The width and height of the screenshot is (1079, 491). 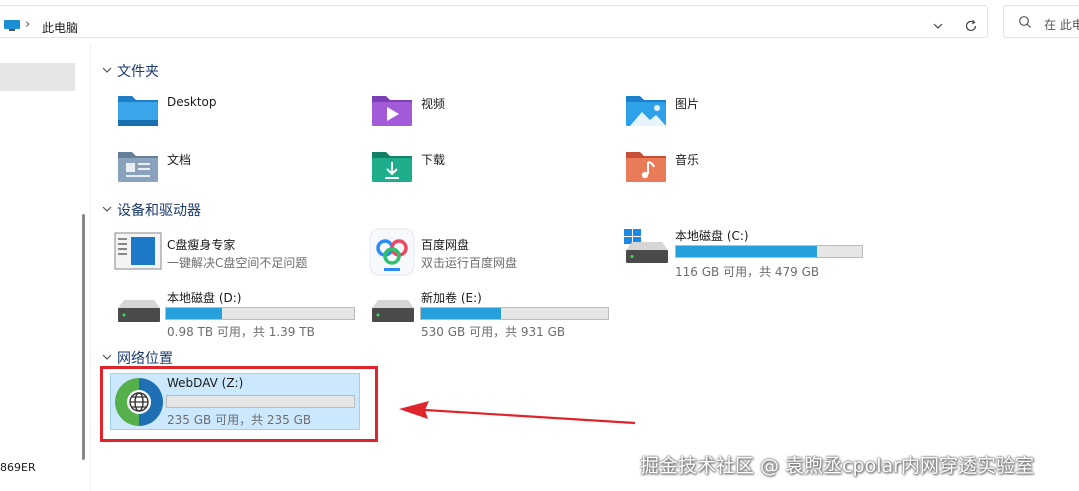 What do you see at coordinates (179, 160) in the screenshot?
I see `item-name: 文档` at bounding box center [179, 160].